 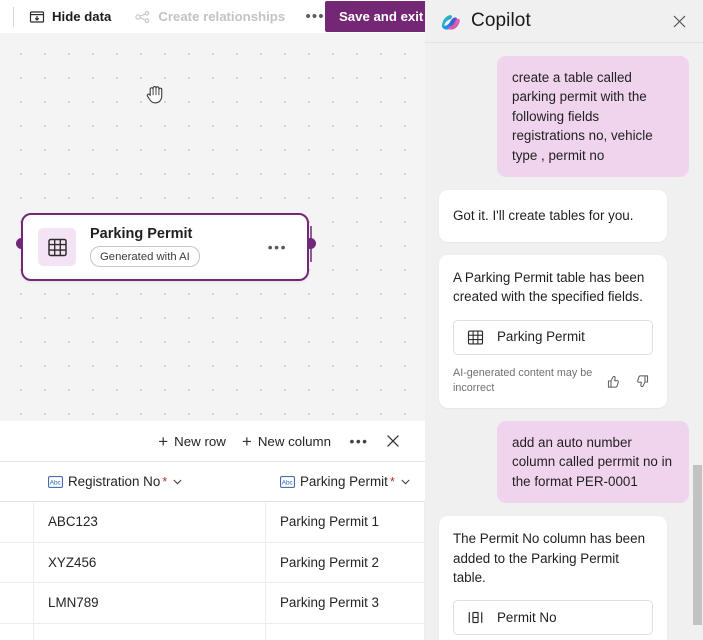 I want to click on entity-chip-parking-permit: Parking Permit, so click(x=553, y=337).